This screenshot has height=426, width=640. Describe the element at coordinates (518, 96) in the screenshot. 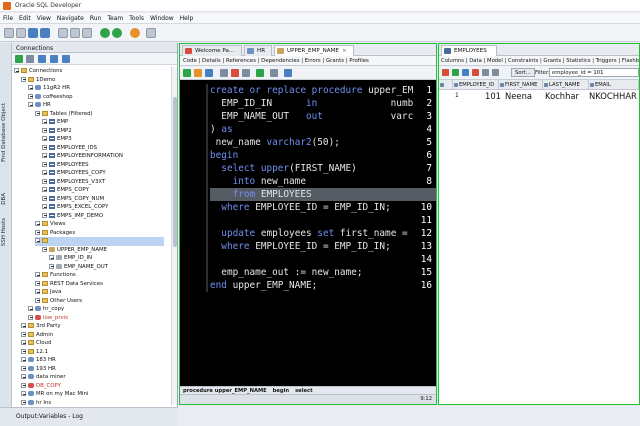

I see `cell-first-name: Neena` at that location.